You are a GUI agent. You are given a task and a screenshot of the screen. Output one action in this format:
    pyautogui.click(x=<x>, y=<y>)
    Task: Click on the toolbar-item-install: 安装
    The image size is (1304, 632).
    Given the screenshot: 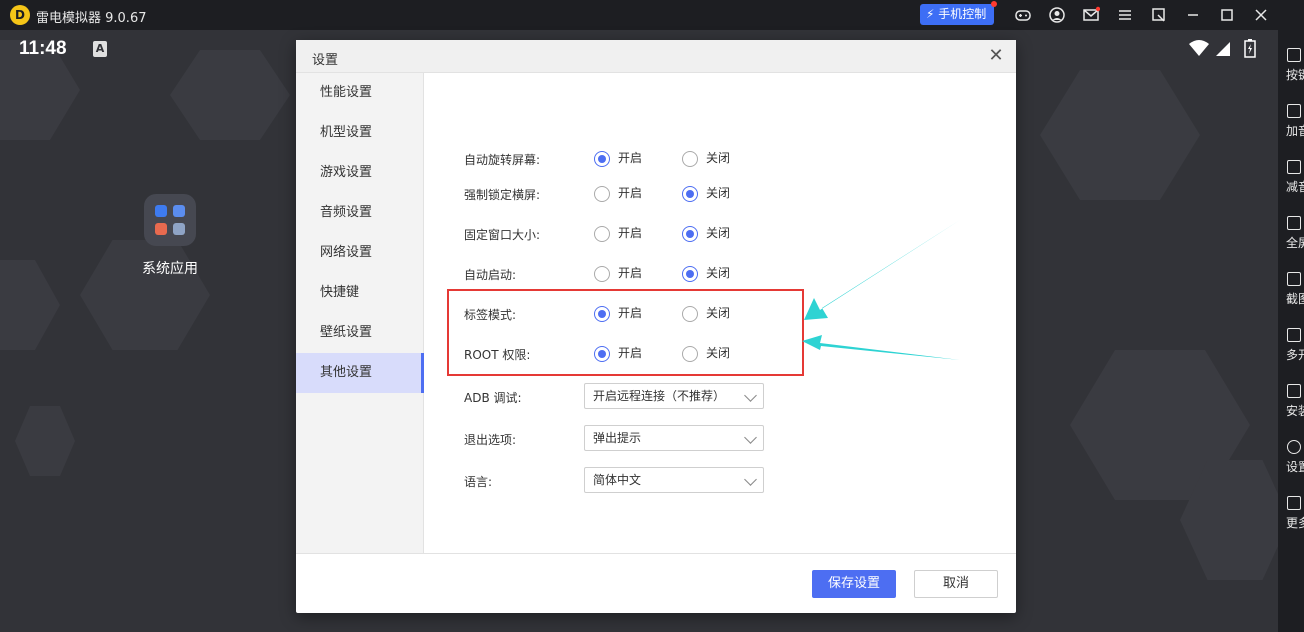 What is the action you would take?
    pyautogui.click(x=1291, y=405)
    